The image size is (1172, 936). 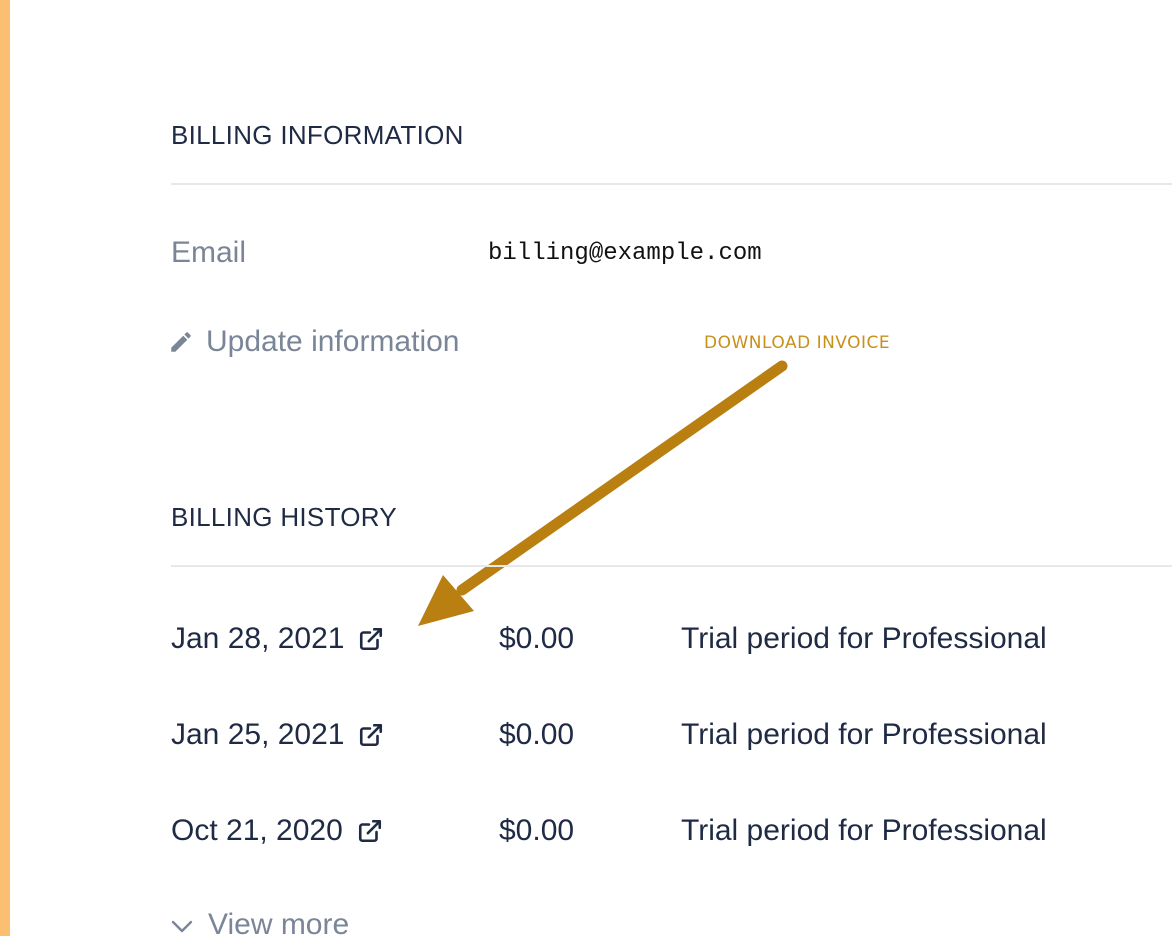 What do you see at coordinates (333, 341) in the screenshot?
I see `update-information-label: Update information` at bounding box center [333, 341].